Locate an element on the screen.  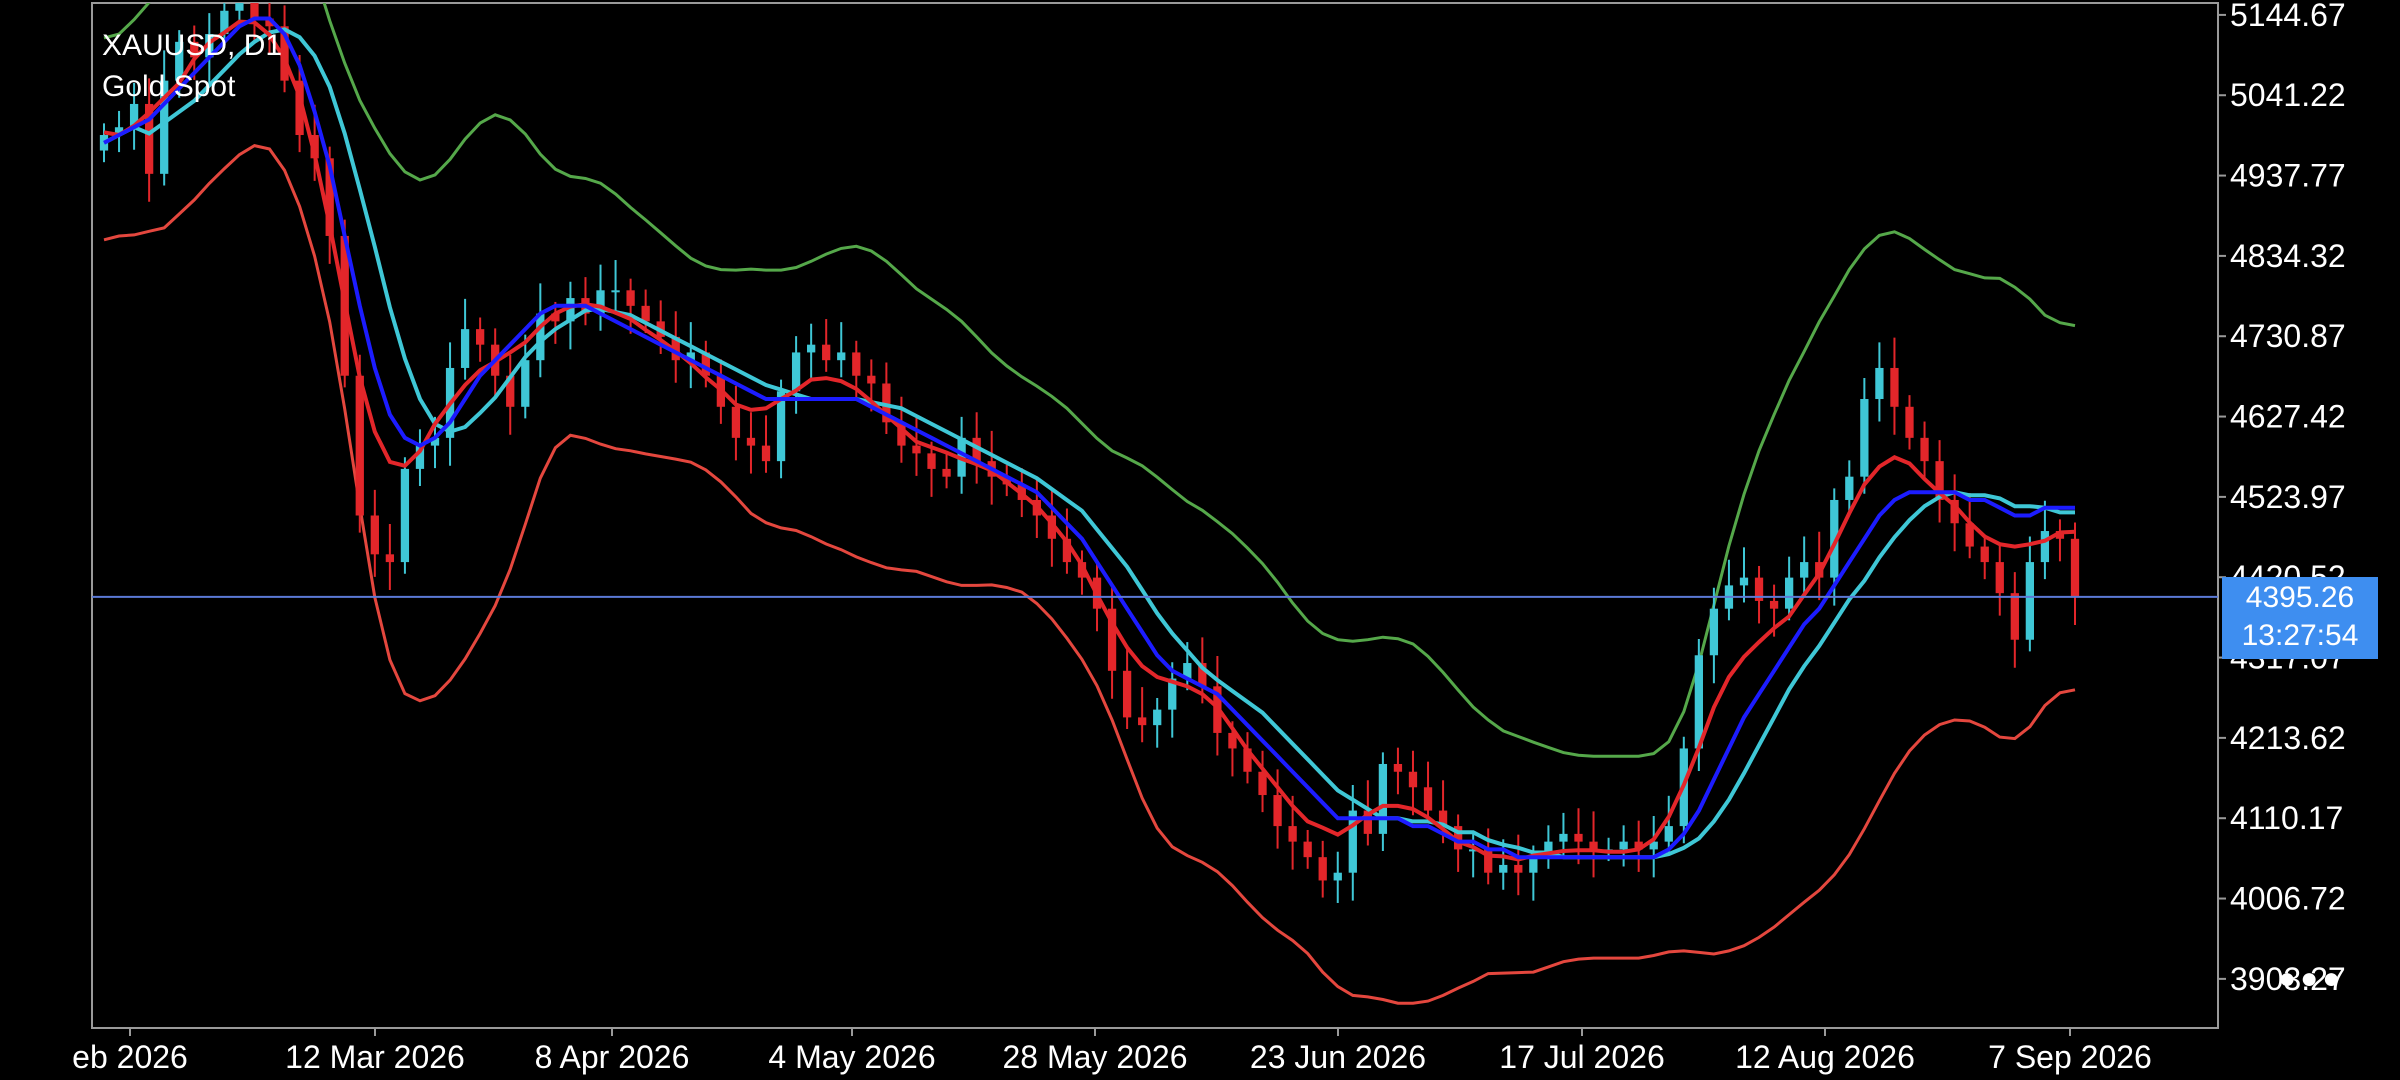
more-options-icon: ●●● is located at coordinates (2313, 978).